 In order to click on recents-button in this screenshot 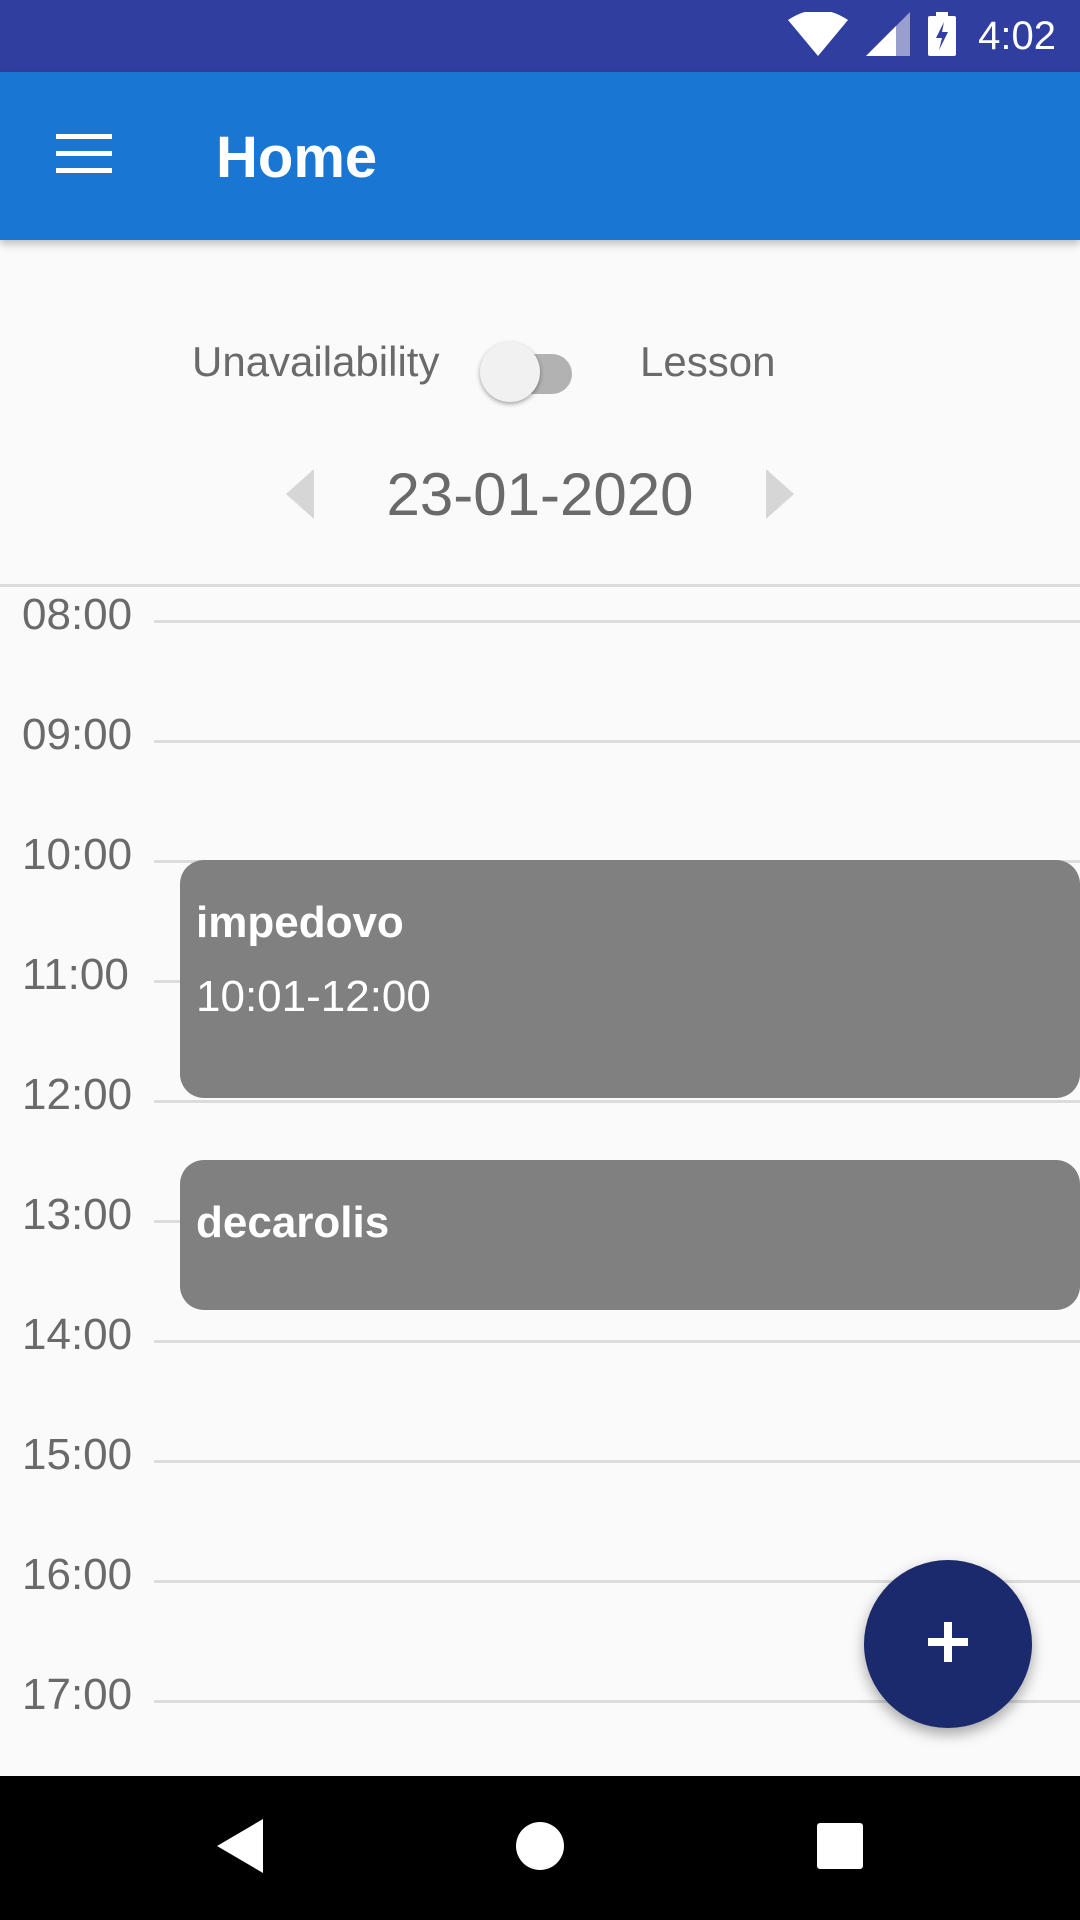, I will do `click(840, 1848)`.